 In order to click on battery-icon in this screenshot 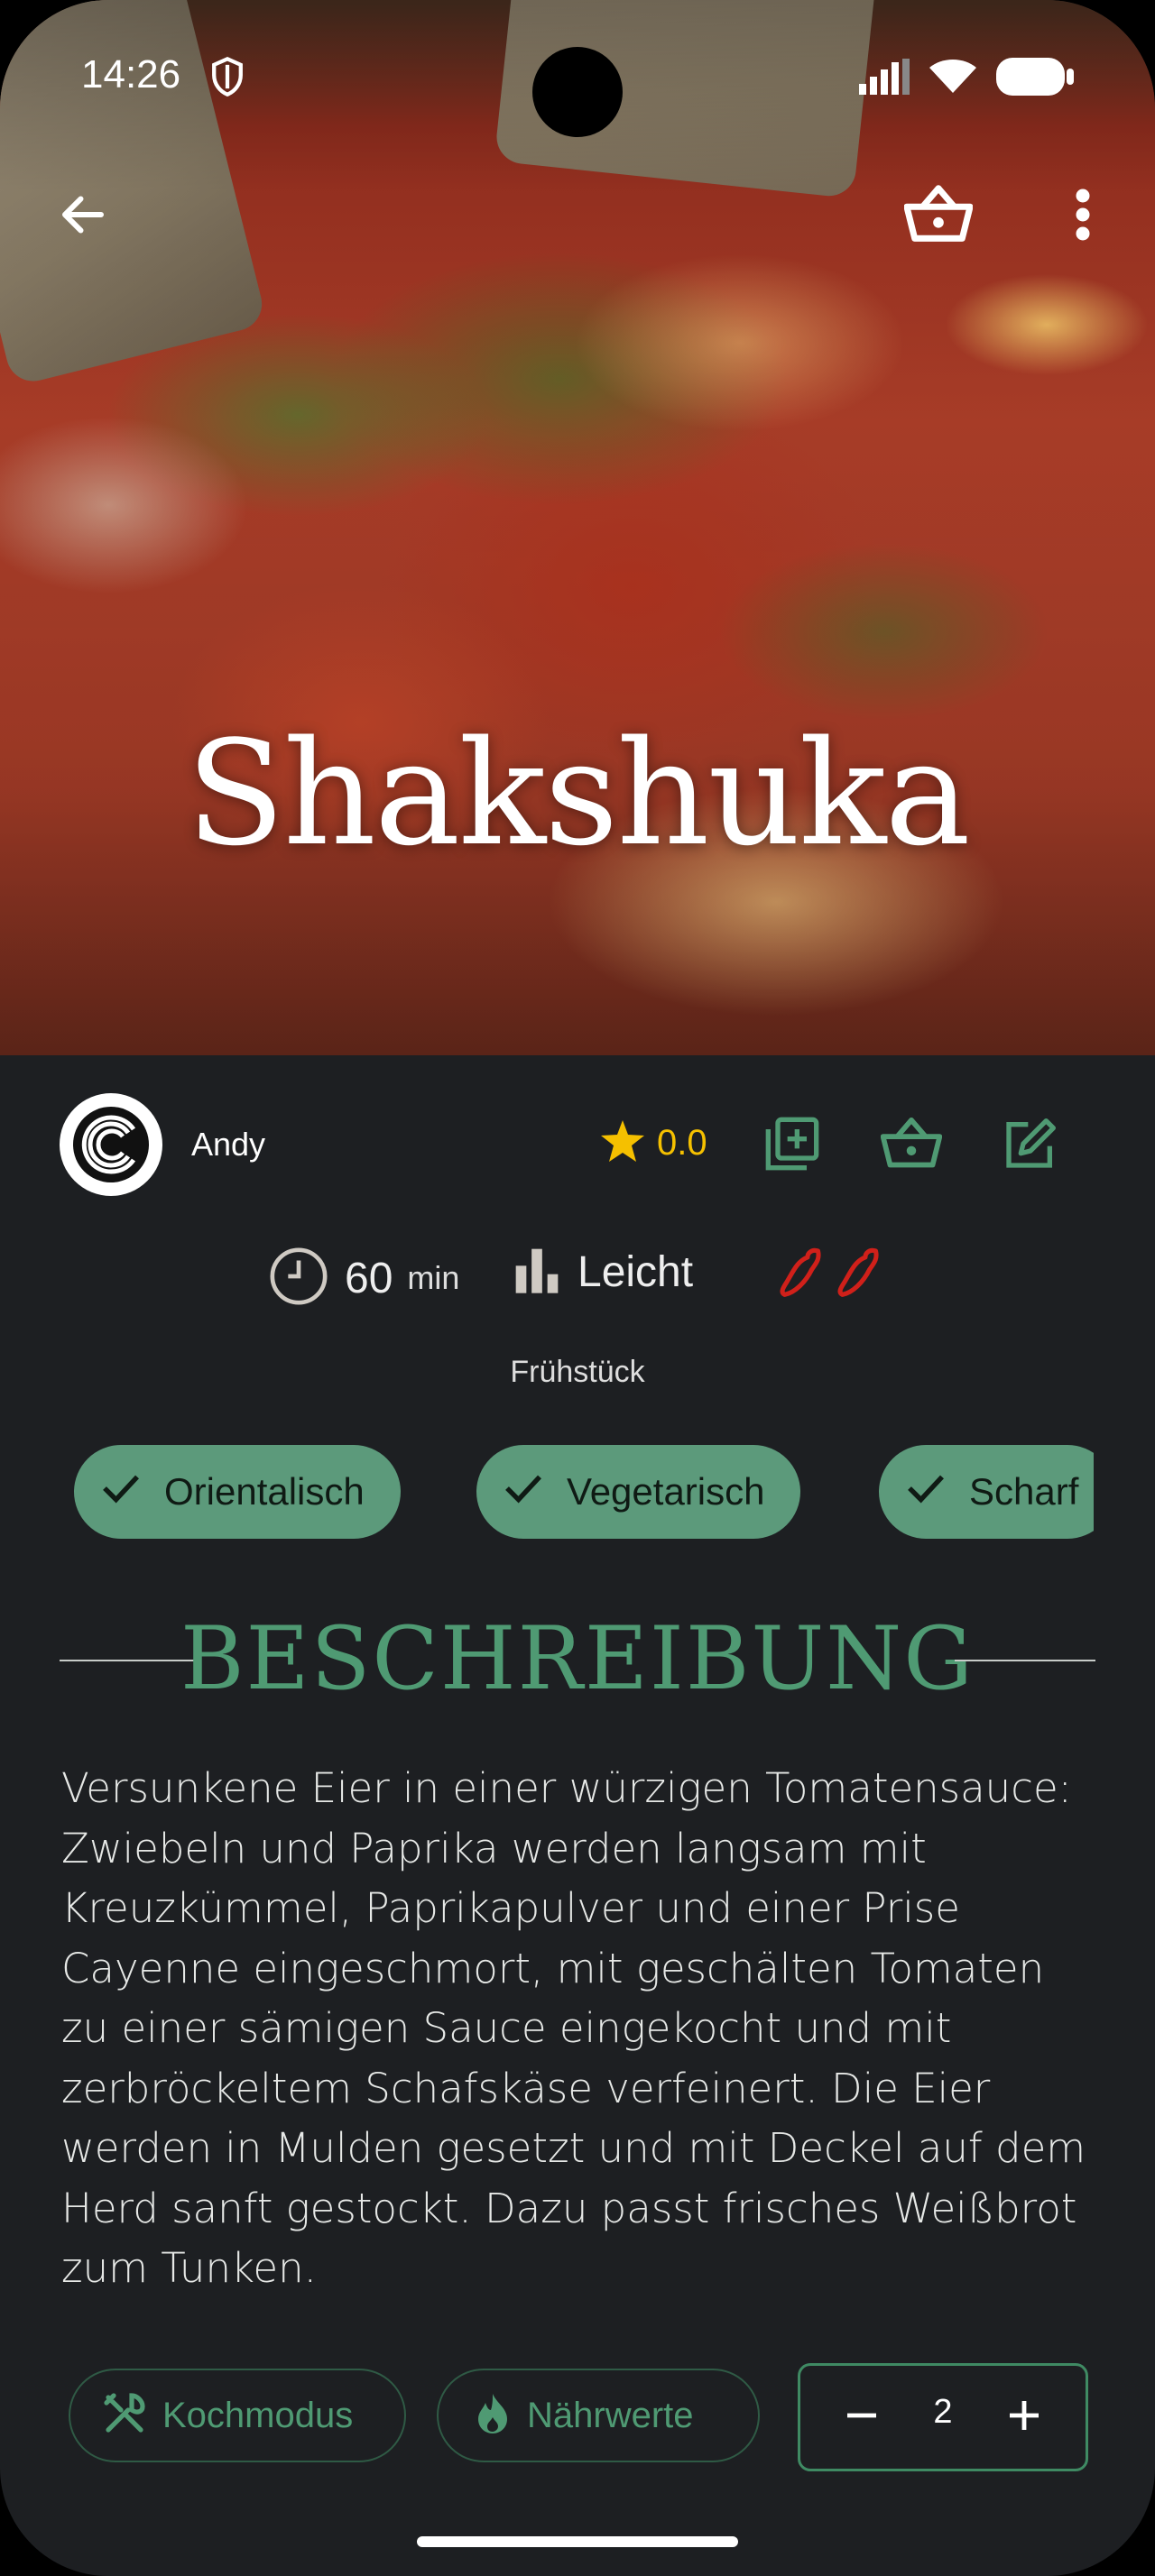, I will do `click(1035, 78)`.